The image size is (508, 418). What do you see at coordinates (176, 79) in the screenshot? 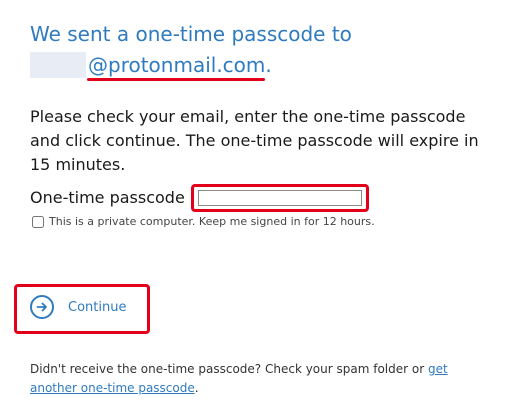
I see `annotation-underline` at bounding box center [176, 79].